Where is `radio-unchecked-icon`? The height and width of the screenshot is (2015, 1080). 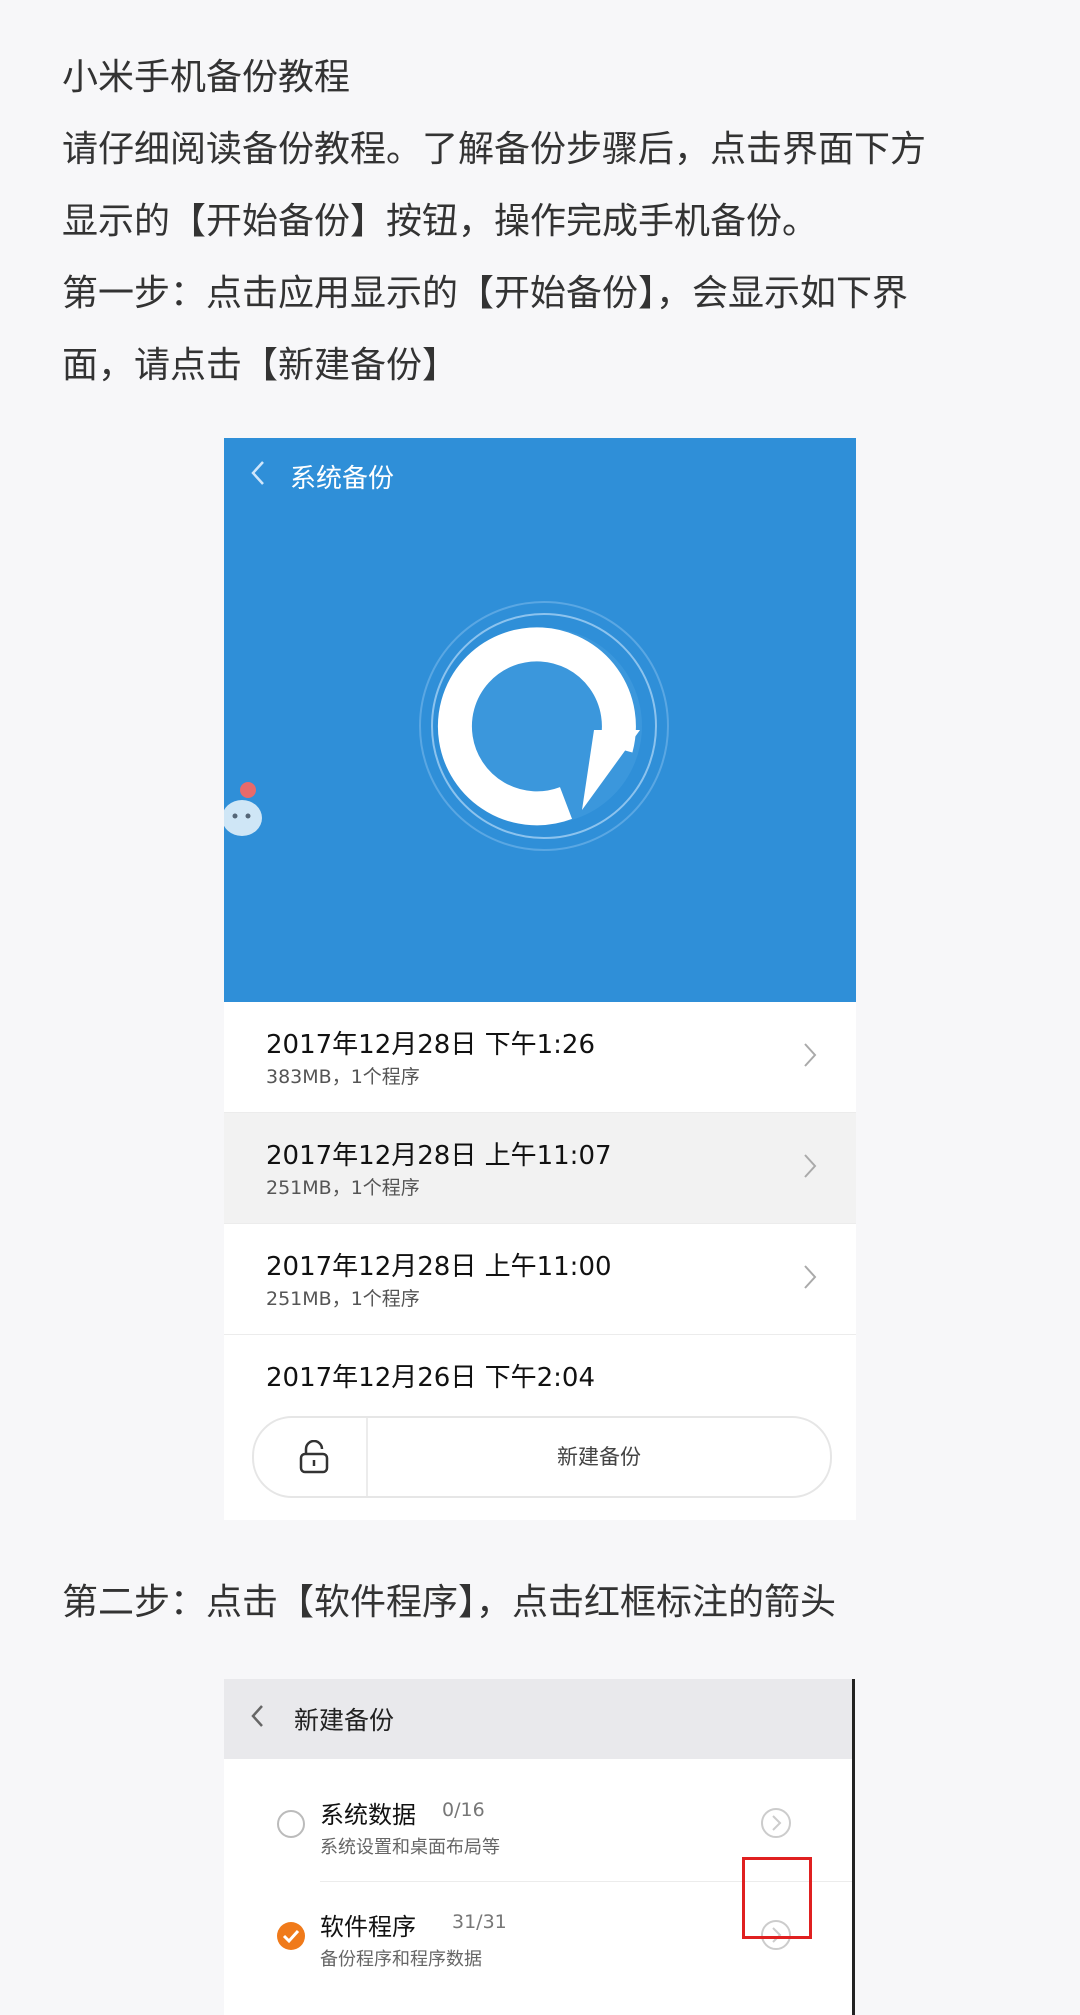
radio-unchecked-icon is located at coordinates (291, 1824).